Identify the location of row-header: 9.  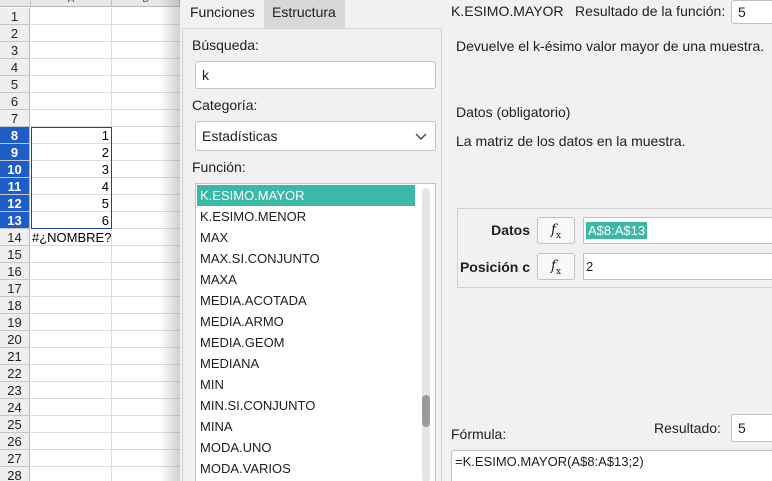
(15, 152).